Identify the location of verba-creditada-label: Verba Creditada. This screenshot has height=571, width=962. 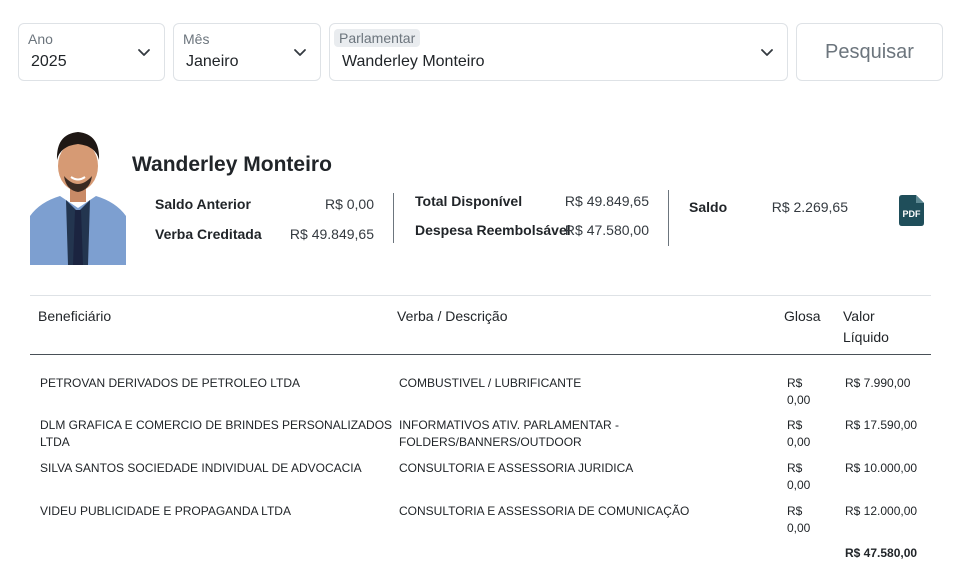
(208, 234).